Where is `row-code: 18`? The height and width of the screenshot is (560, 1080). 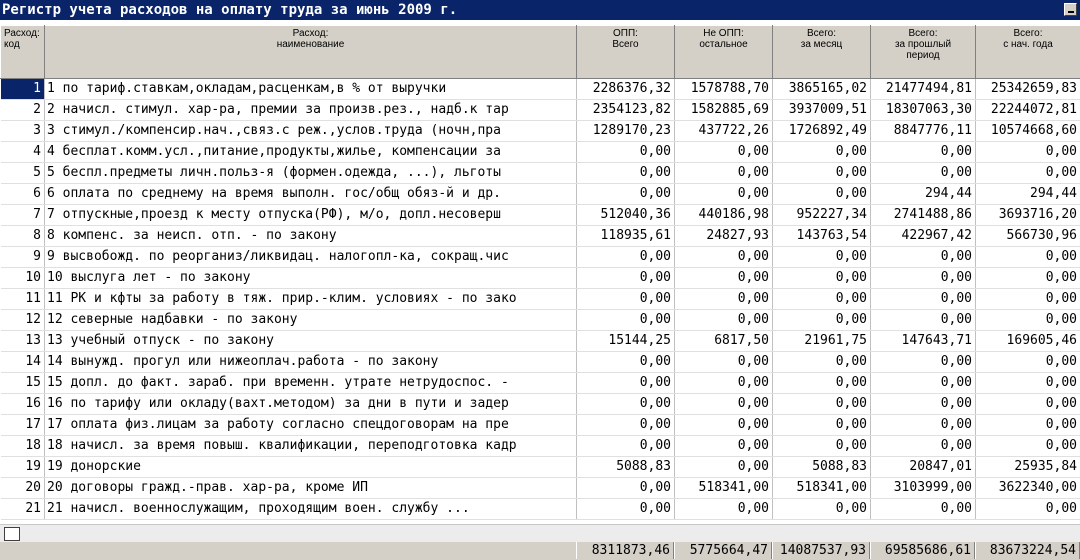 row-code: 18 is located at coordinates (22, 446).